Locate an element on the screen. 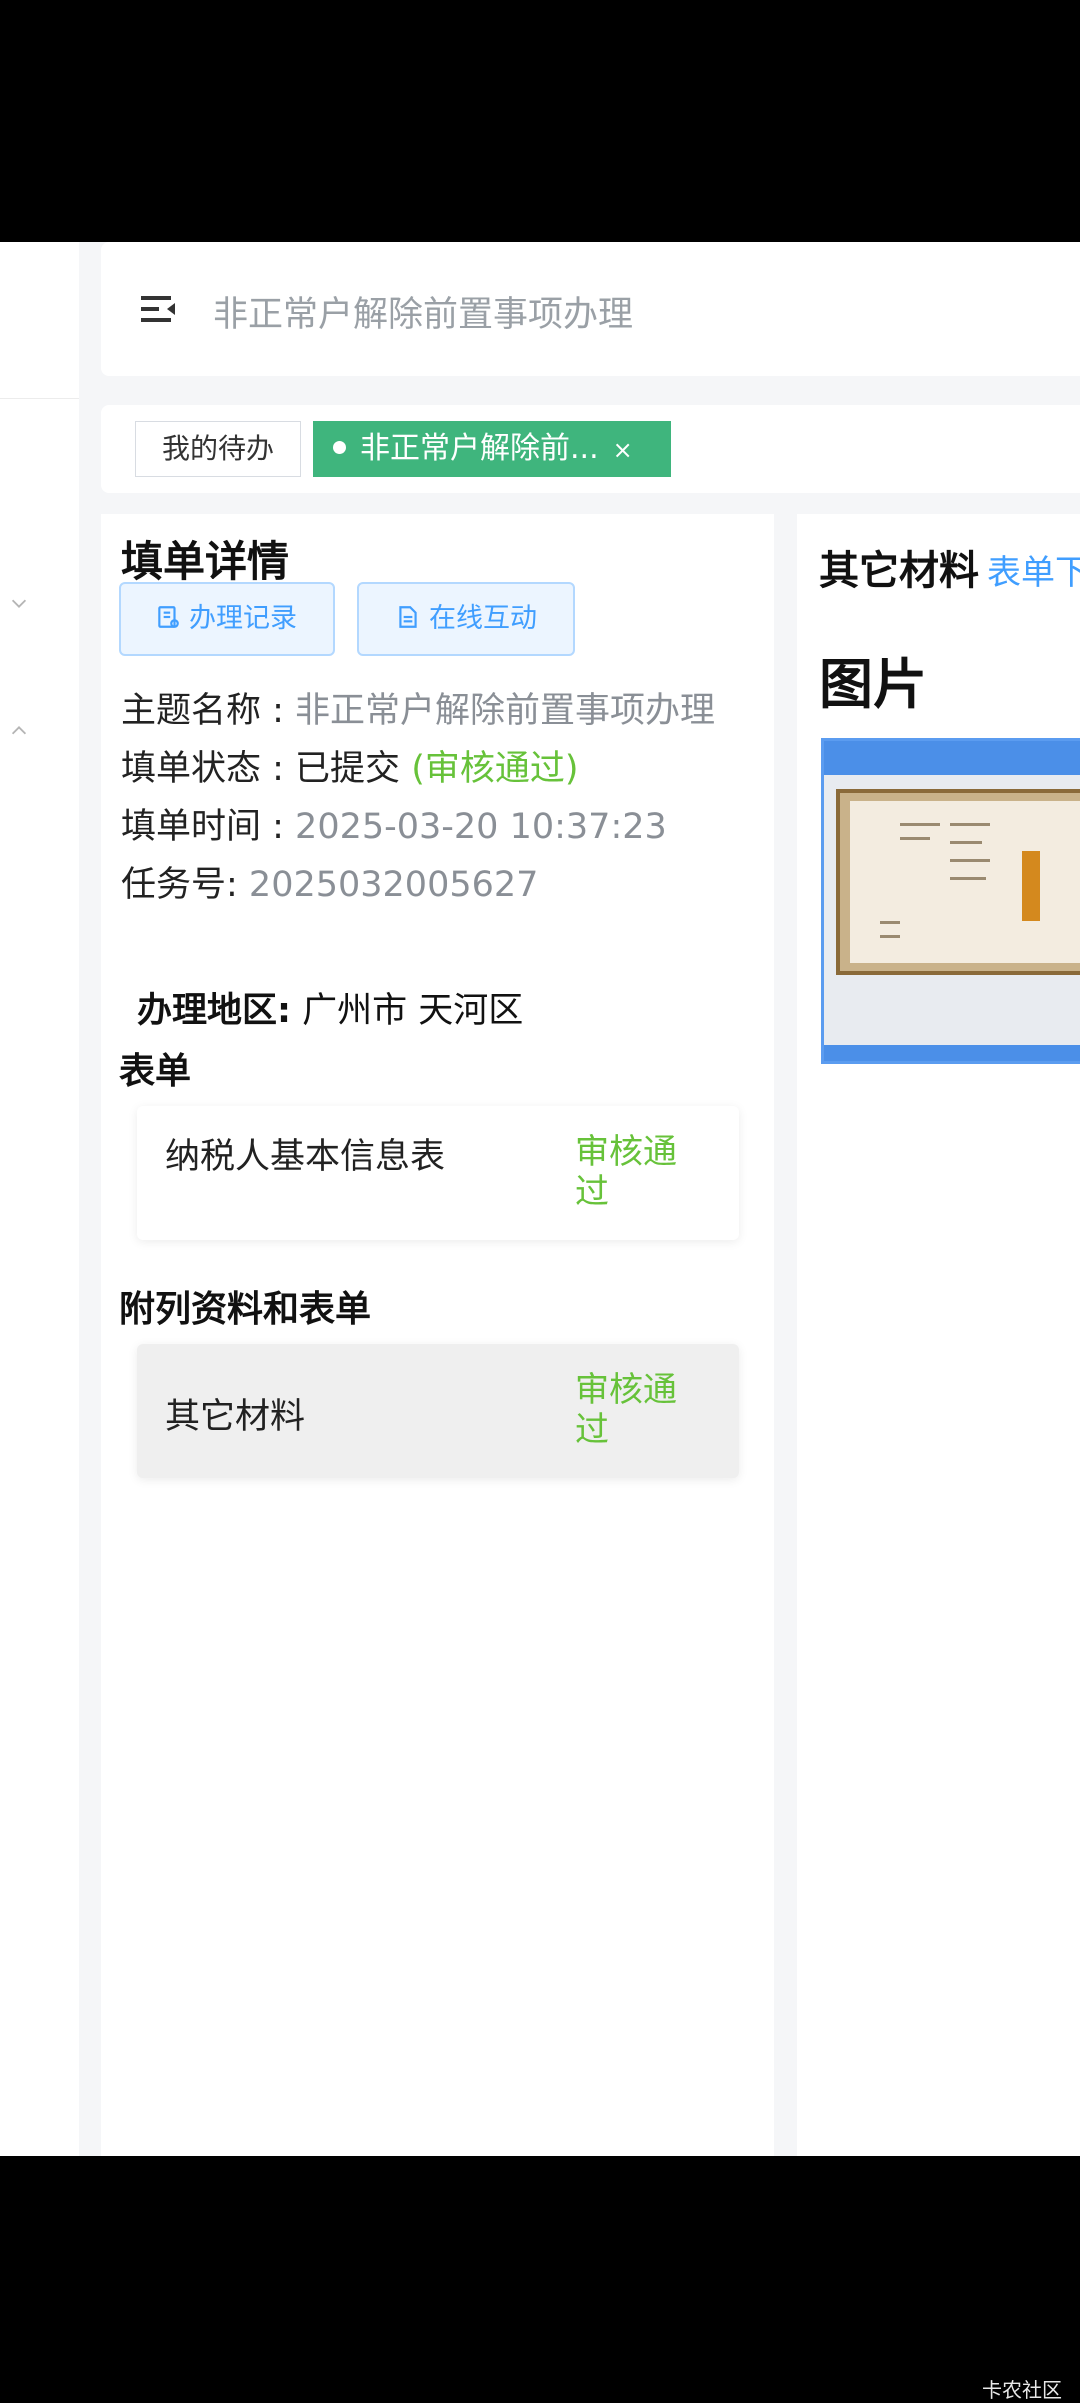  interact-button-label: 在线互动 is located at coordinates (483, 618).